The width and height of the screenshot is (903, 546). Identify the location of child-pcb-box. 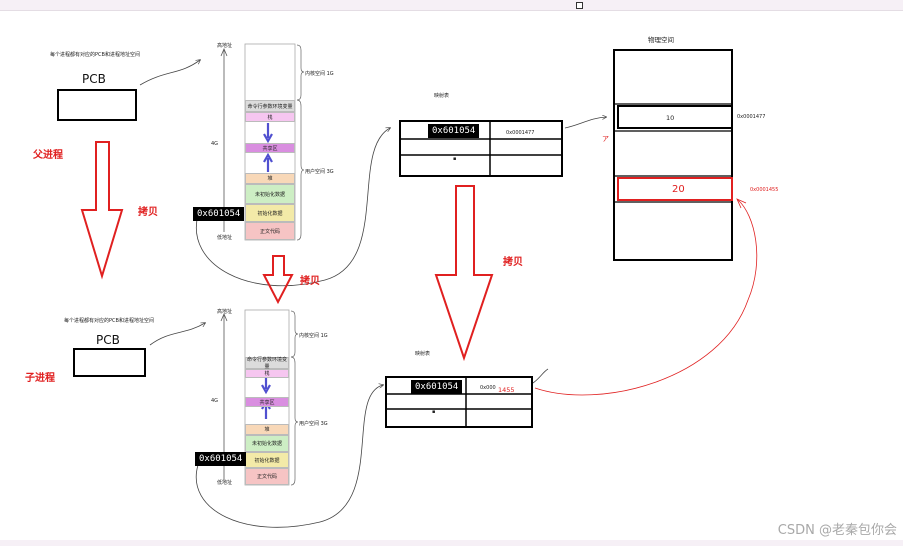
(109, 362).